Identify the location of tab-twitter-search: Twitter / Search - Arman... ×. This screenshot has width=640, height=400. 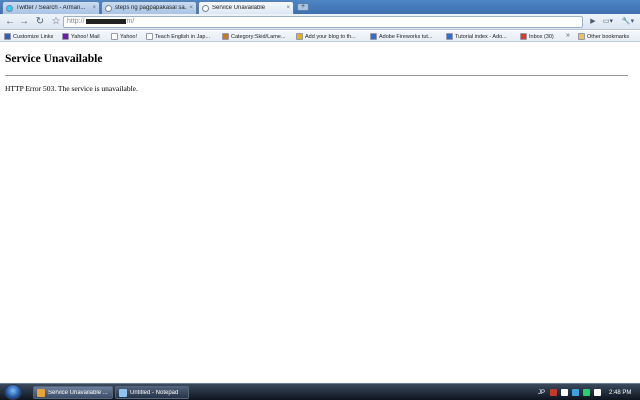
(51, 7).